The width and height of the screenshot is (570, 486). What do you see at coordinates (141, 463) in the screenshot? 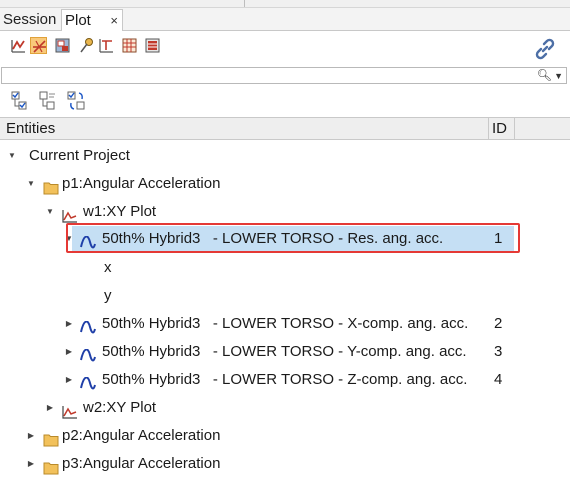
I see `tree-node-label: p3:Angular Acceleration` at bounding box center [141, 463].